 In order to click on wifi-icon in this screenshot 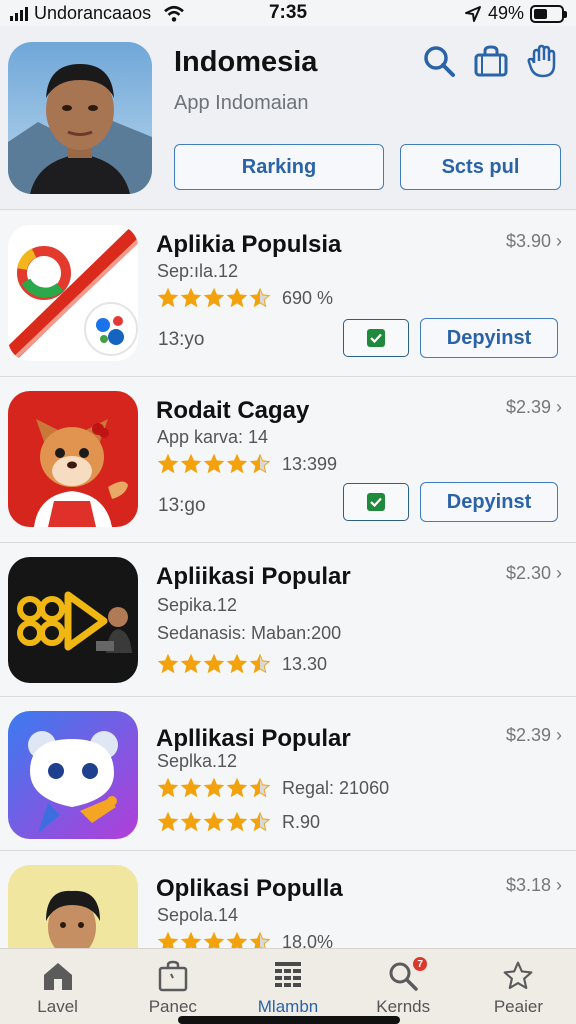, I will do `click(174, 13)`.